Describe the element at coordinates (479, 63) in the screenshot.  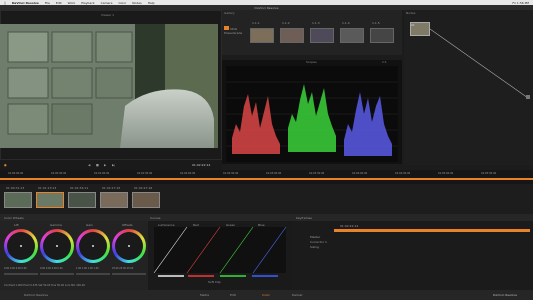
I see `node-connection-line` at that location.